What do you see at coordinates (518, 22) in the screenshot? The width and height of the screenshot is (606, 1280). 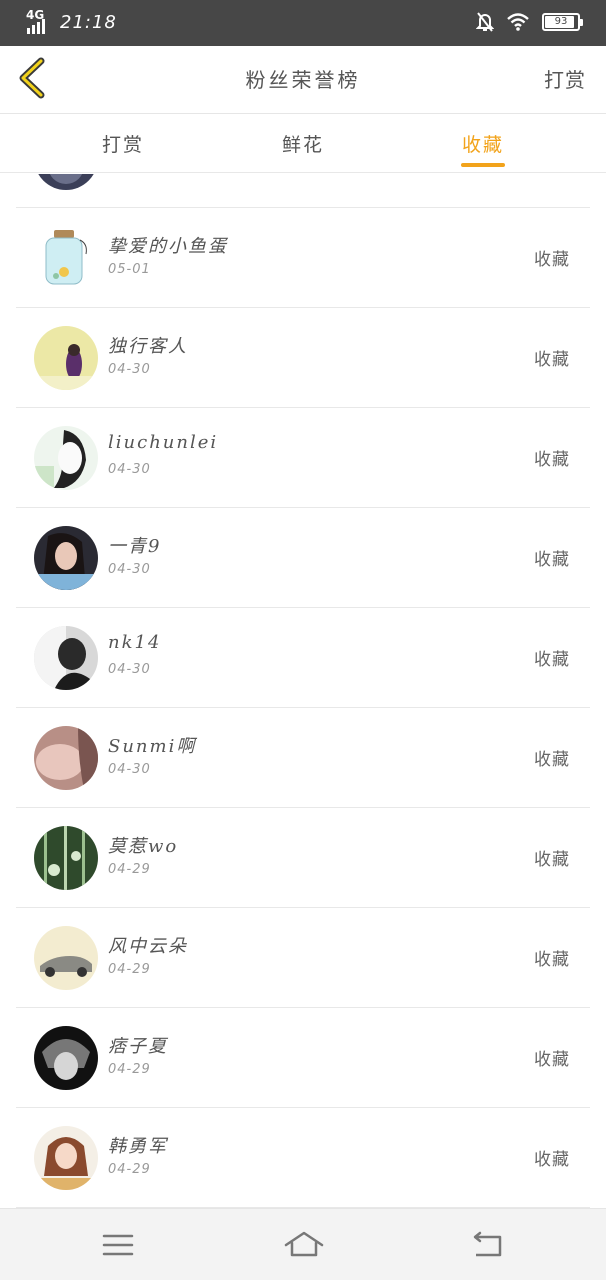 I see `wifi-icon` at bounding box center [518, 22].